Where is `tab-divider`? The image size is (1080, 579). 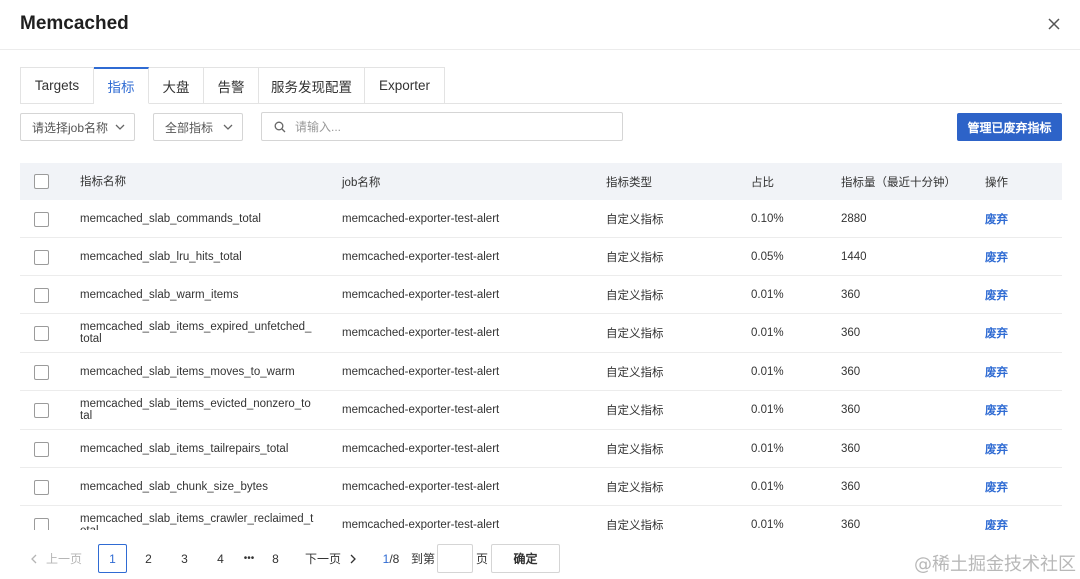 tab-divider is located at coordinates (753, 103).